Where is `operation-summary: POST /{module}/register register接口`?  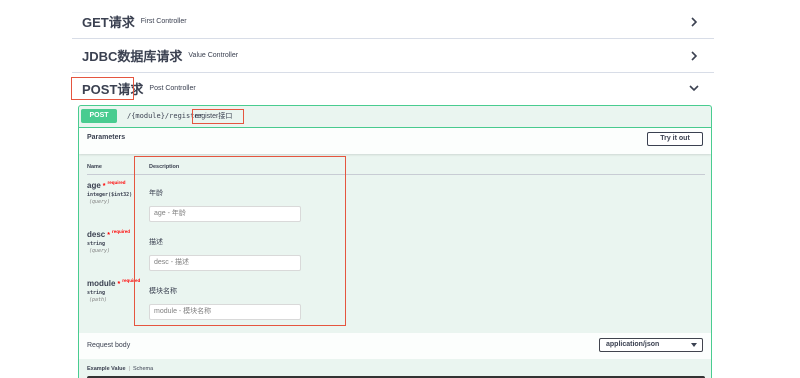 operation-summary: POST /{module}/register register接口 is located at coordinates (395, 117).